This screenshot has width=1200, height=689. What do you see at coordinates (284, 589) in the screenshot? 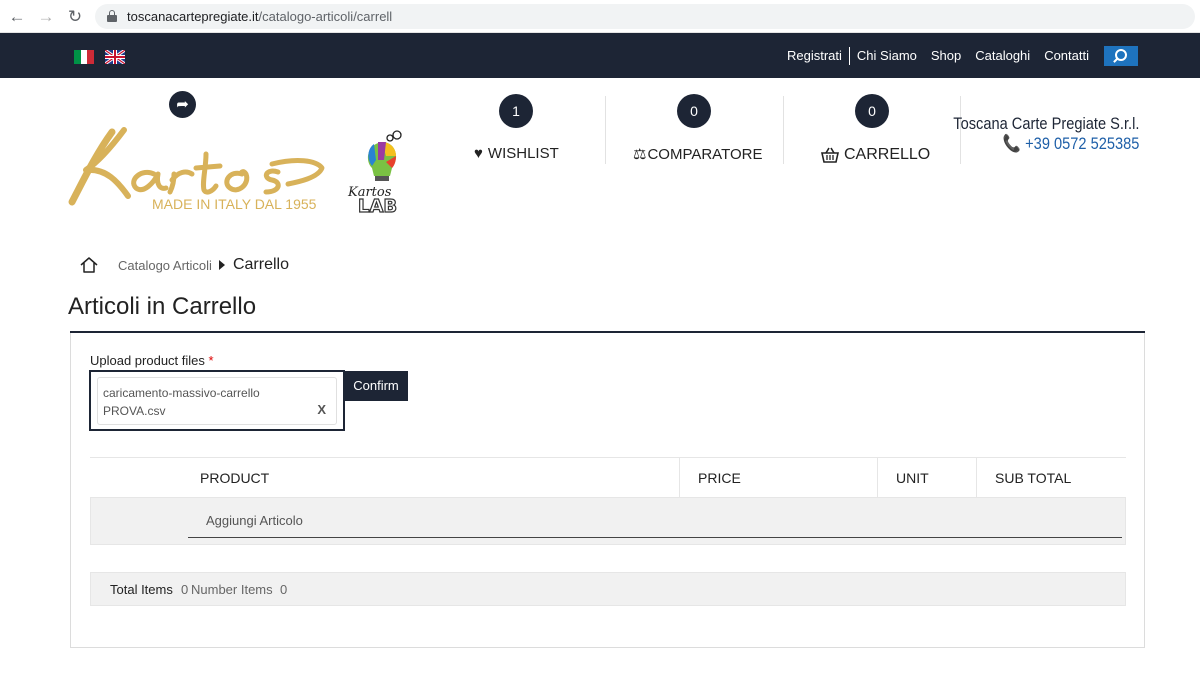
I see `number-items-value: 0` at bounding box center [284, 589].